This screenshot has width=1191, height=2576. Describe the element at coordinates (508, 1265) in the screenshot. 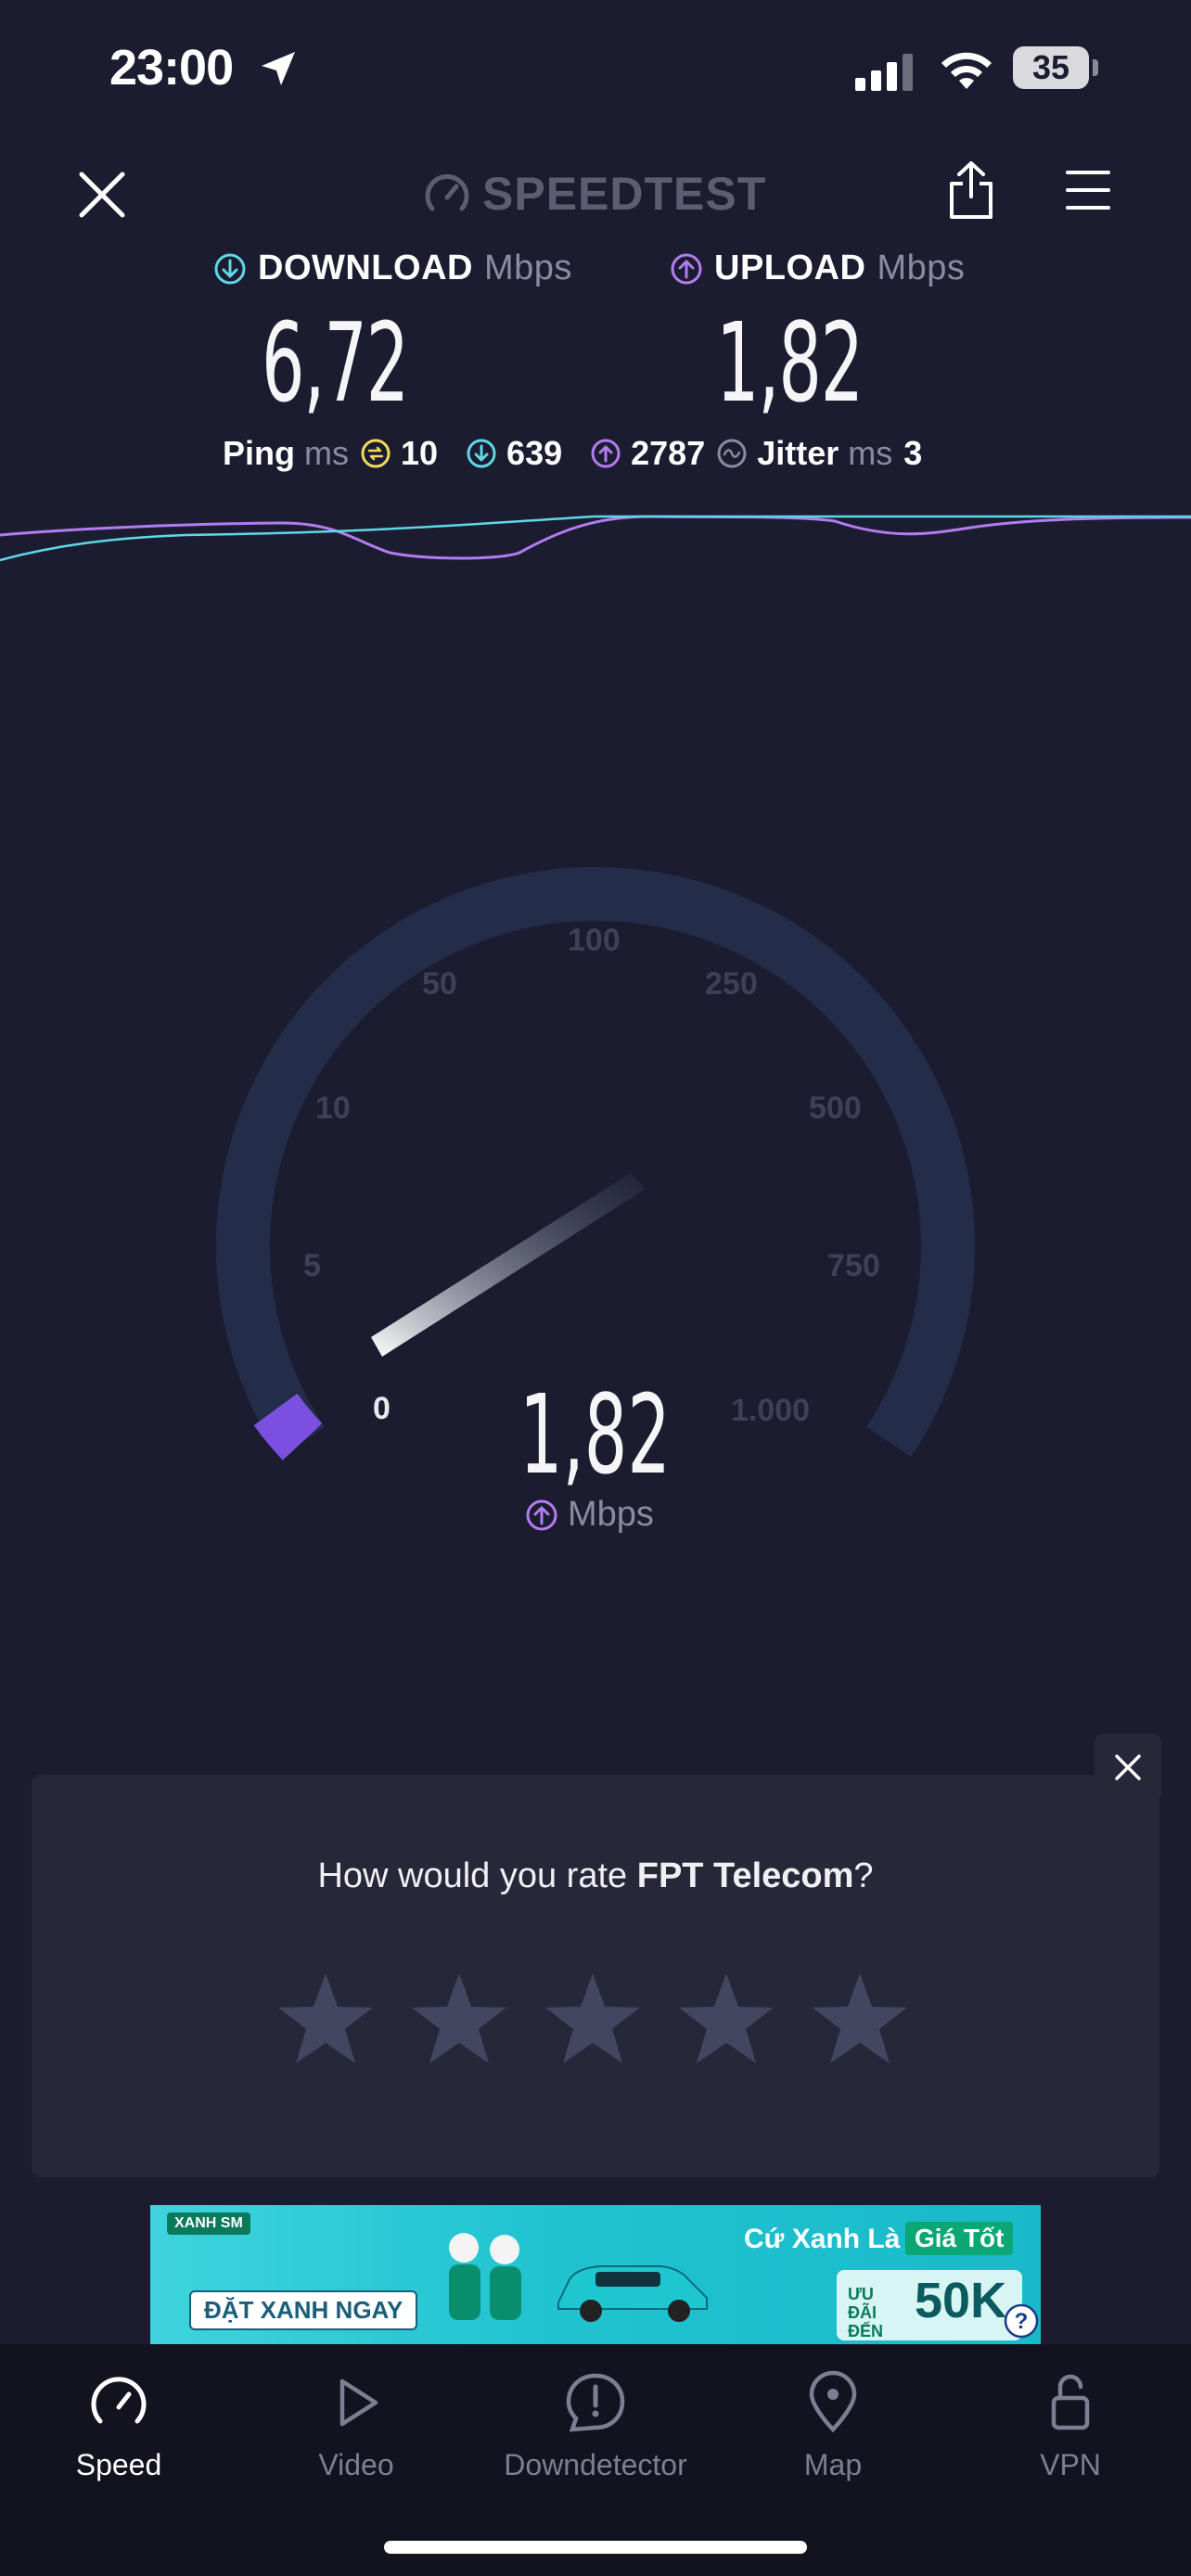

I see `gauge-needle` at that location.